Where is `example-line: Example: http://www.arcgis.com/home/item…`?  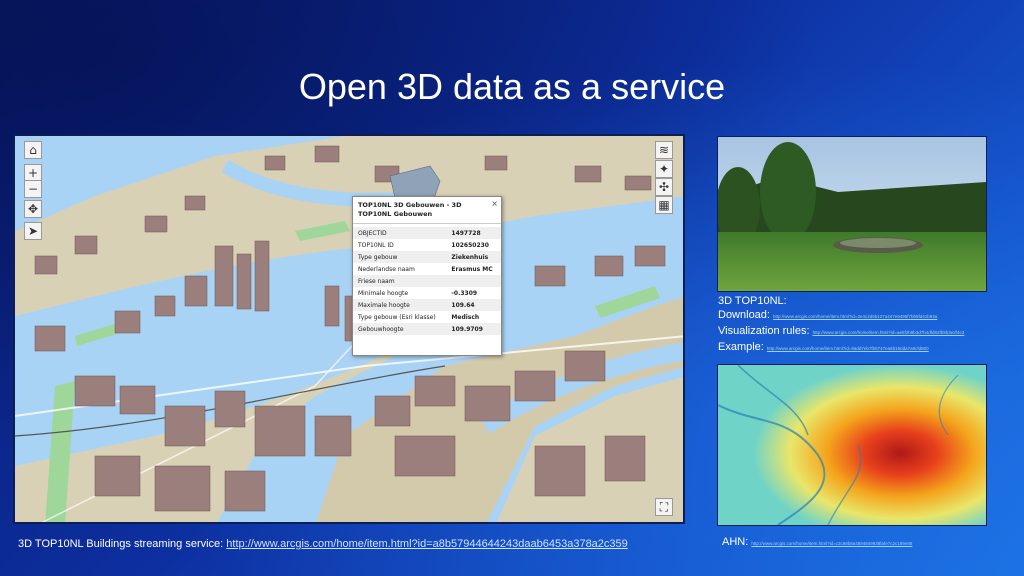
example-line: Example: http://www.arcgis.com/home/item… is located at coordinates (823, 347).